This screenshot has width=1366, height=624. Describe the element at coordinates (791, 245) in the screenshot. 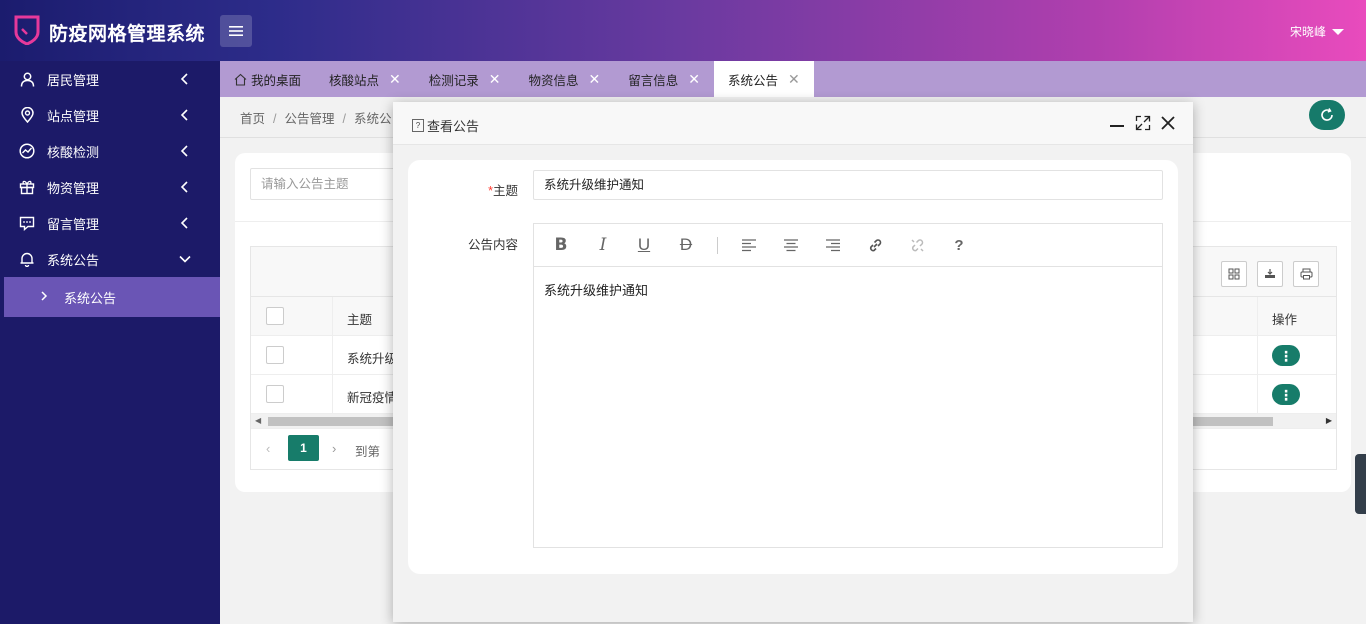

I see `align-center-icon` at that location.